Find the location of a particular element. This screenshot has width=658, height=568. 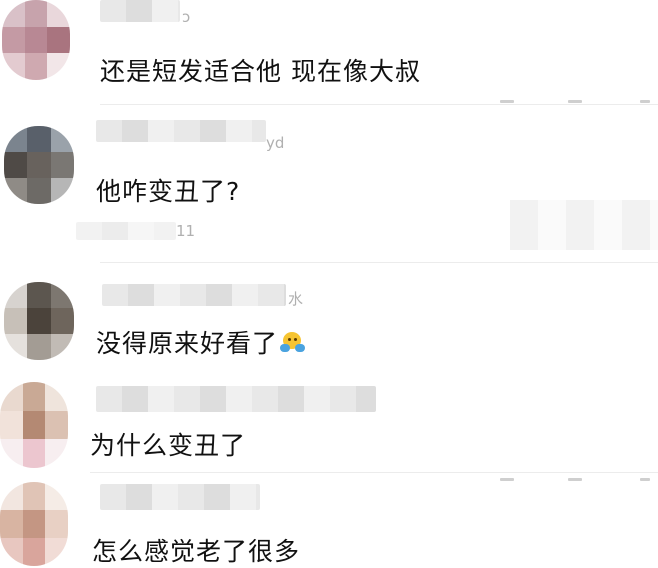

comment-text: 为什么变丑了 is located at coordinates (168, 445).